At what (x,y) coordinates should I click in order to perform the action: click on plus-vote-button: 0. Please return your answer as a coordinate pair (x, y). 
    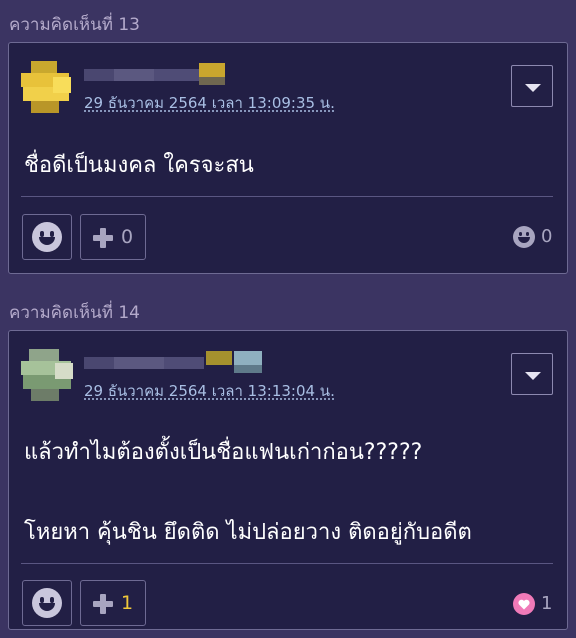
    Looking at the image, I should click on (113, 237).